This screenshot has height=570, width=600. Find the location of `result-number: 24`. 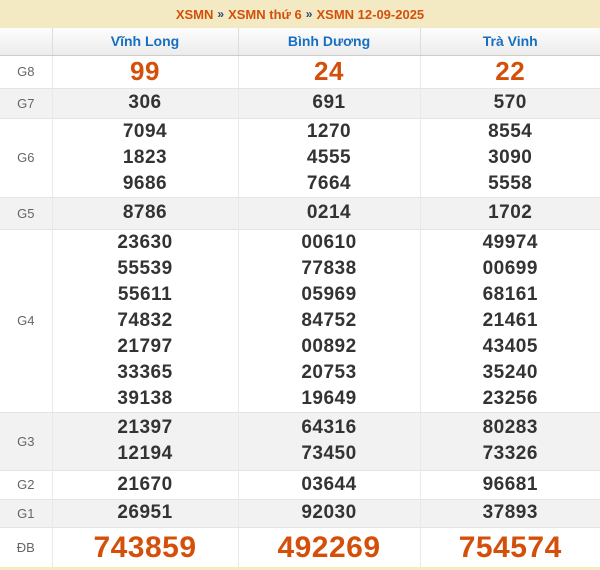

result-number: 24 is located at coordinates (329, 71).